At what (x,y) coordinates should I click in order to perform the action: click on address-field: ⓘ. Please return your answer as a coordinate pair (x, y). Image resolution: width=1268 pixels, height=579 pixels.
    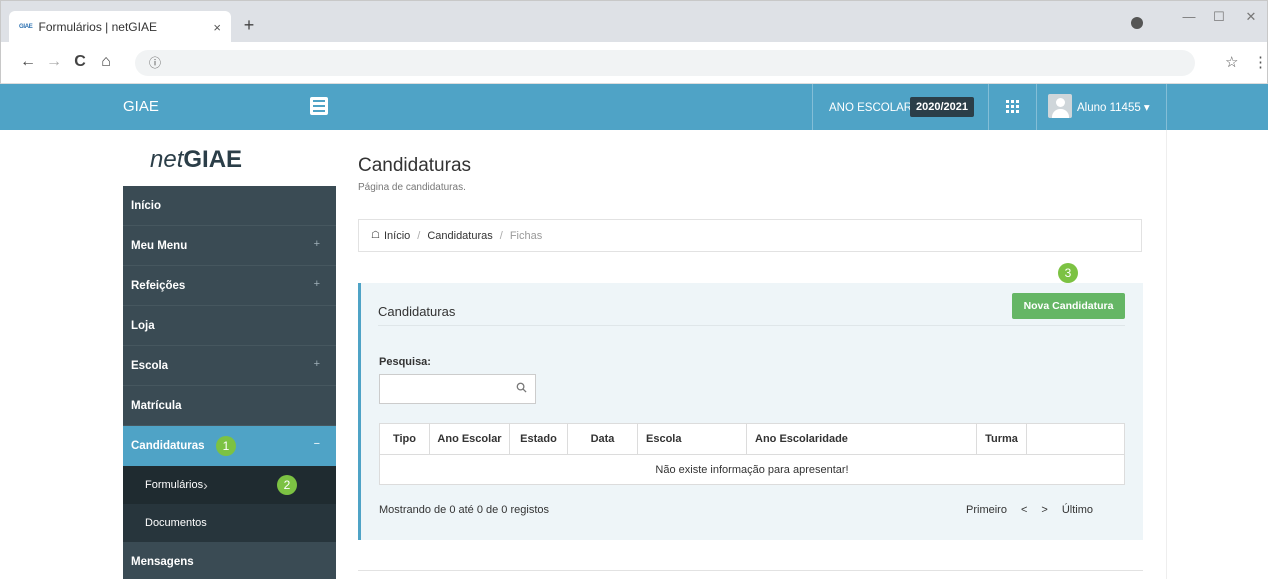
    Looking at the image, I should click on (665, 63).